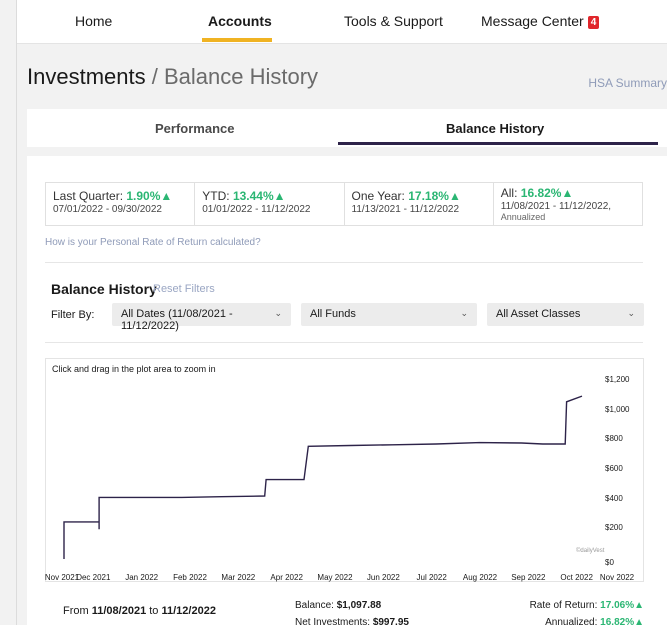 This screenshot has width=667, height=625. What do you see at coordinates (556, 206) in the screenshot?
I see `return-range: 11/08/2021 - 11/12/2022,` at bounding box center [556, 206].